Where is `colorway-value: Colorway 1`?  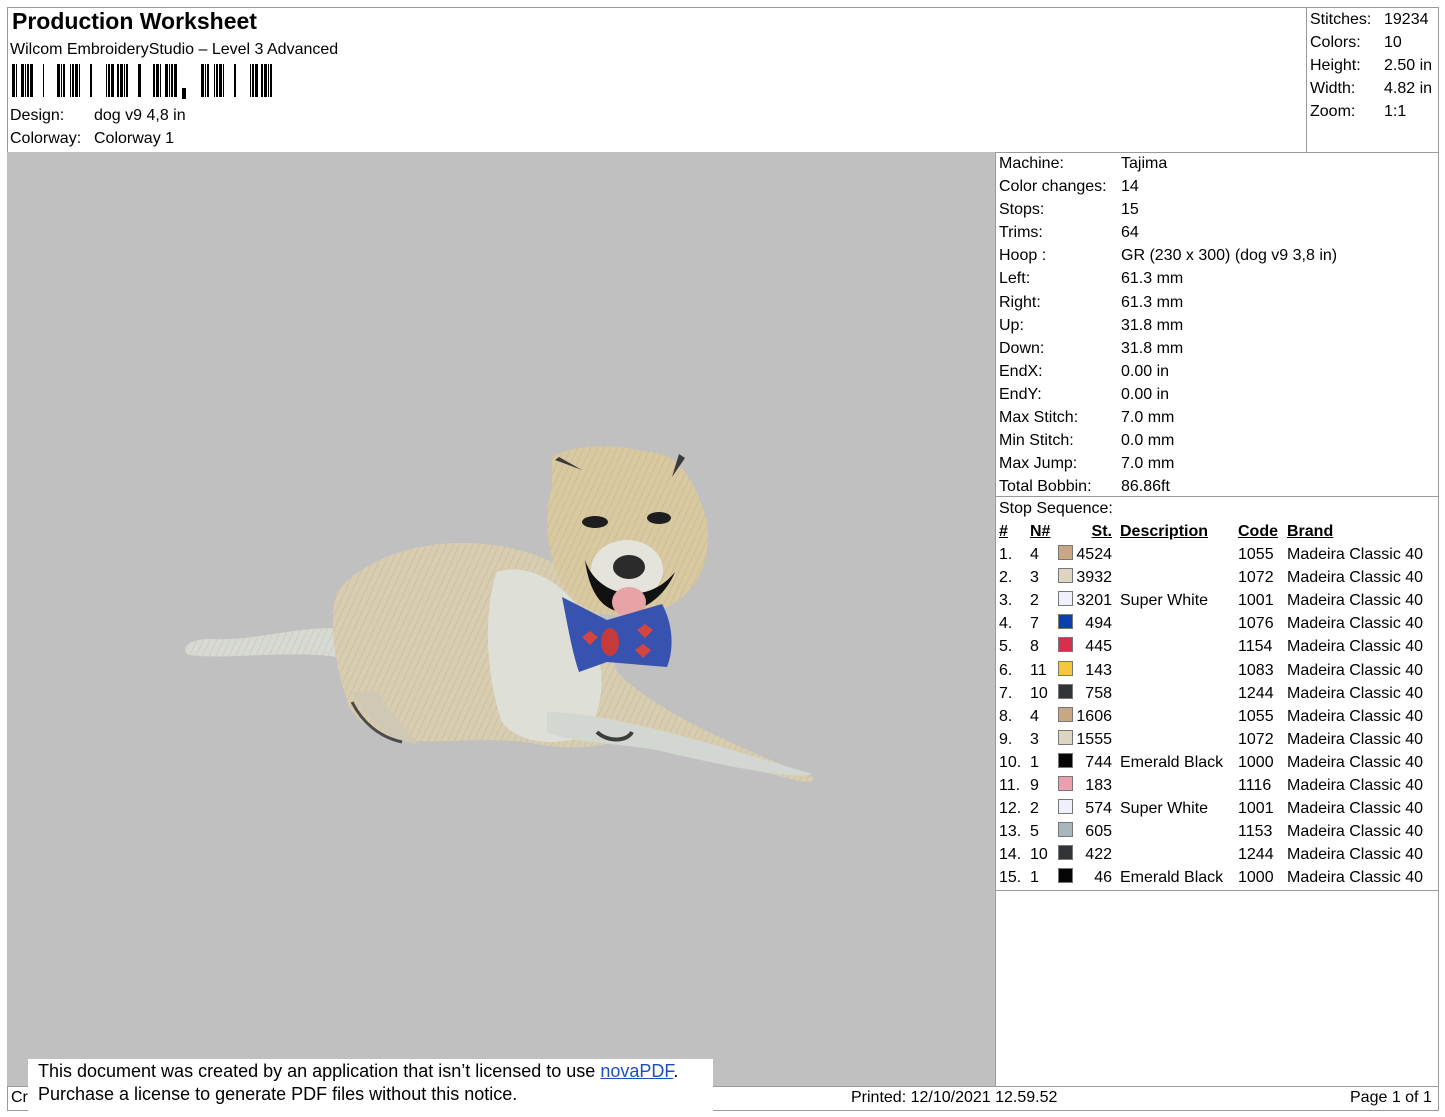 colorway-value: Colorway 1 is located at coordinates (134, 138).